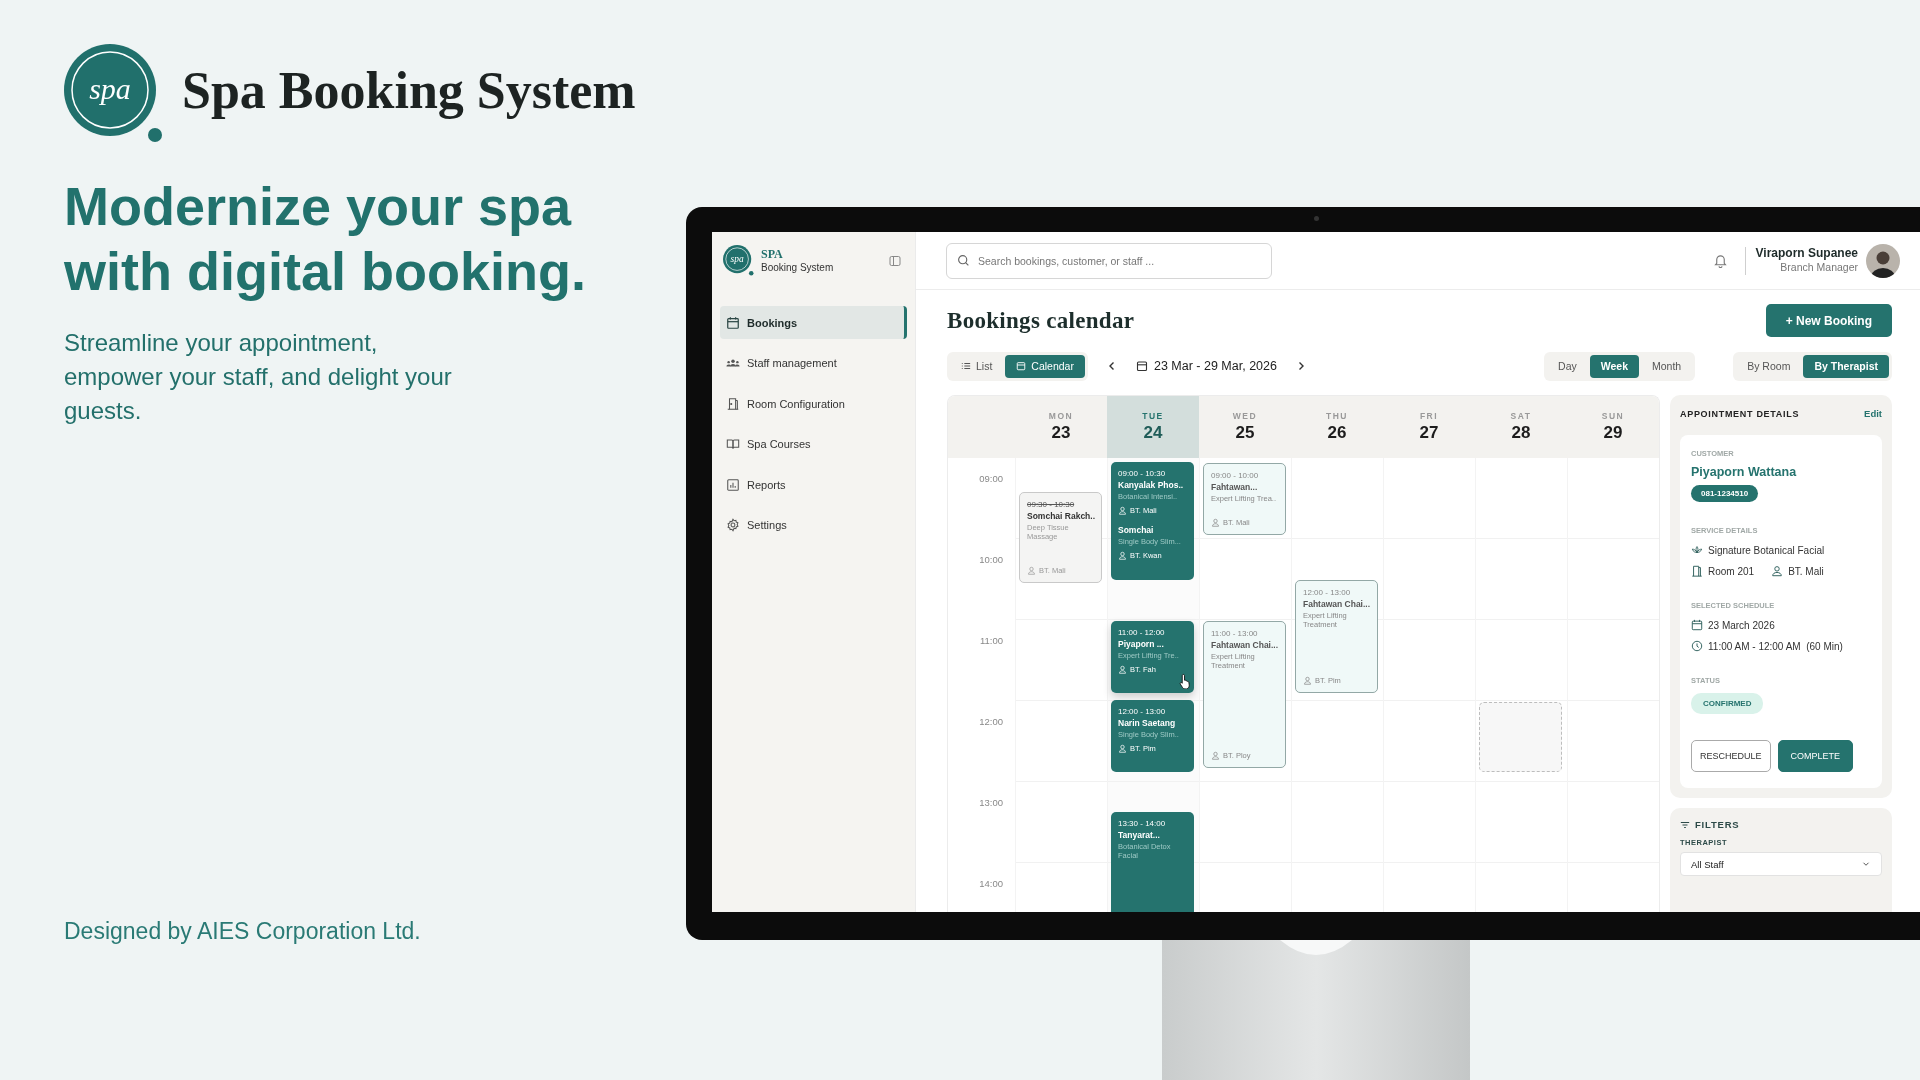 The width and height of the screenshot is (1920, 1080). I want to click on filter-icon, so click(1685, 824).